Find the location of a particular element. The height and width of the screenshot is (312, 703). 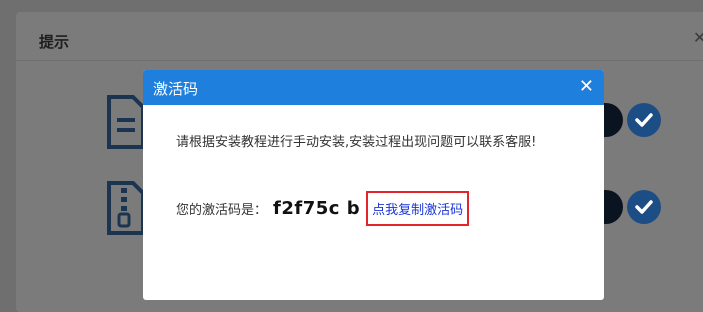

divider is located at coordinates (359, 60).